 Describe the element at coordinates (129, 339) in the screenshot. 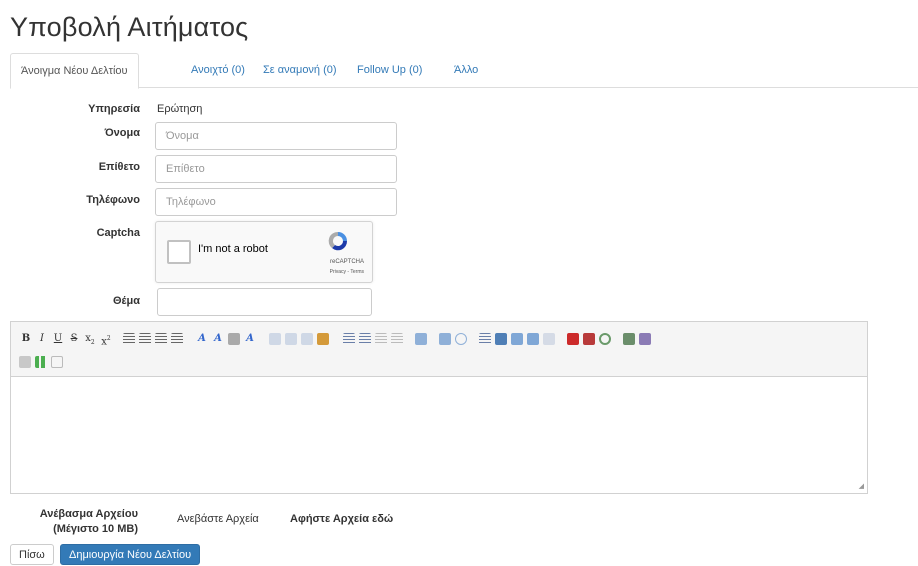

I see `align-left-icon` at that location.